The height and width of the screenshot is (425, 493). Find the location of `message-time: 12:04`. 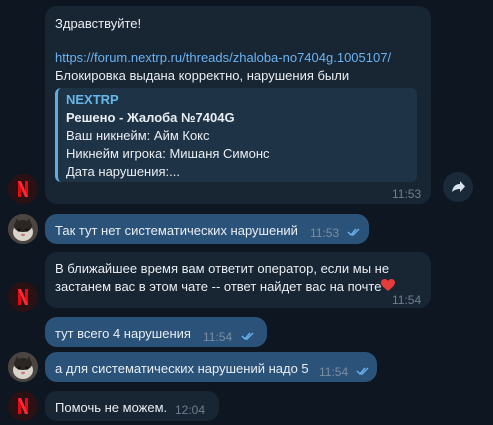

message-time: 12:04 is located at coordinates (190, 410).